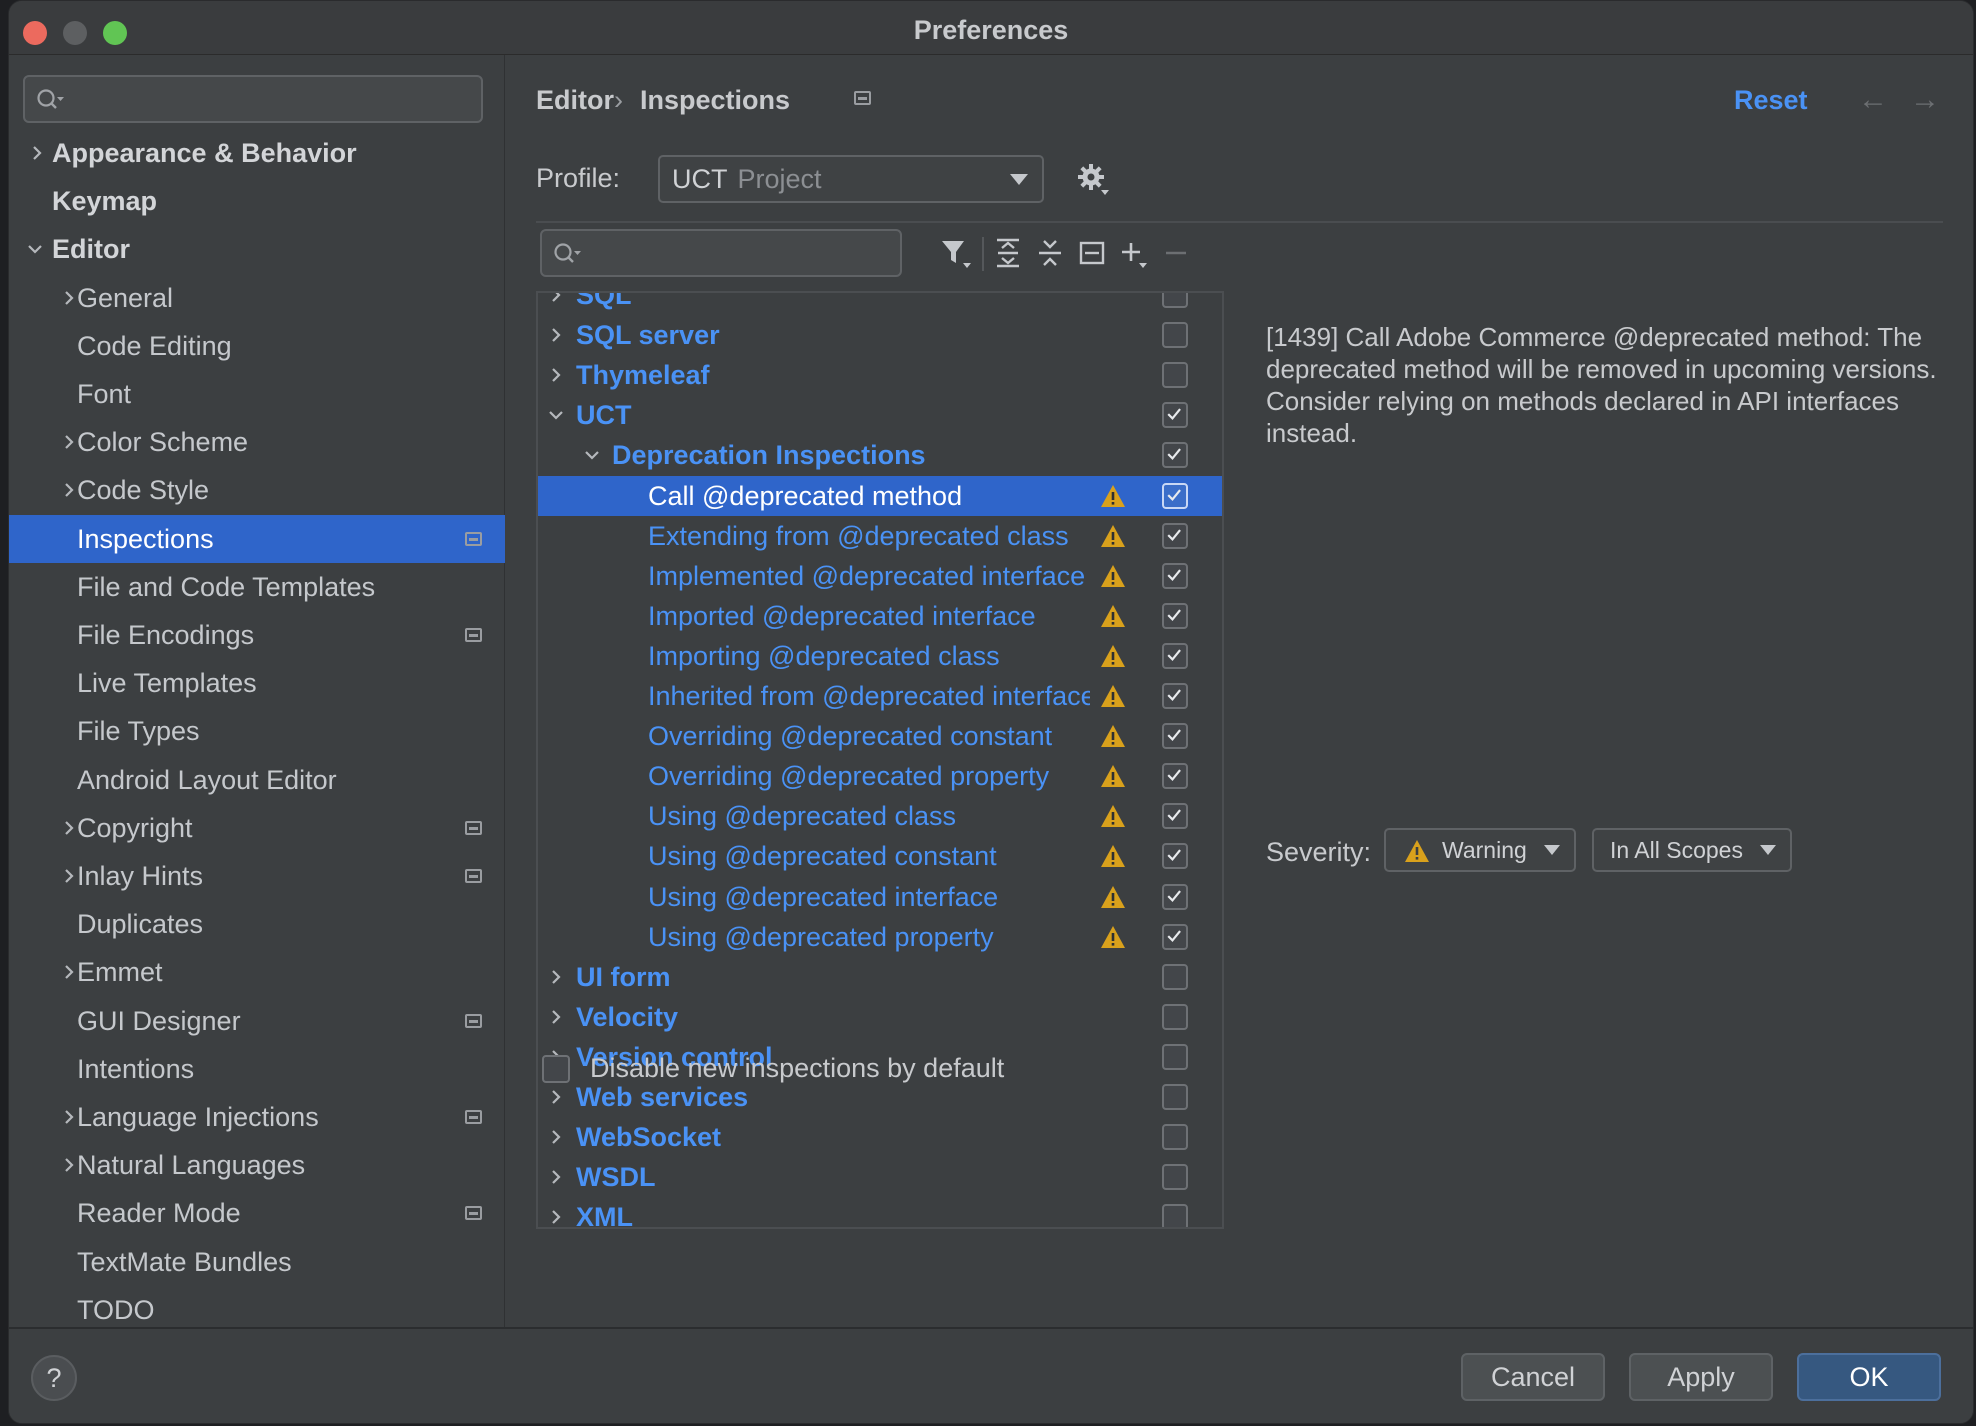  What do you see at coordinates (556, 1069) in the screenshot?
I see `disable-new-inspections-checkbox` at bounding box center [556, 1069].